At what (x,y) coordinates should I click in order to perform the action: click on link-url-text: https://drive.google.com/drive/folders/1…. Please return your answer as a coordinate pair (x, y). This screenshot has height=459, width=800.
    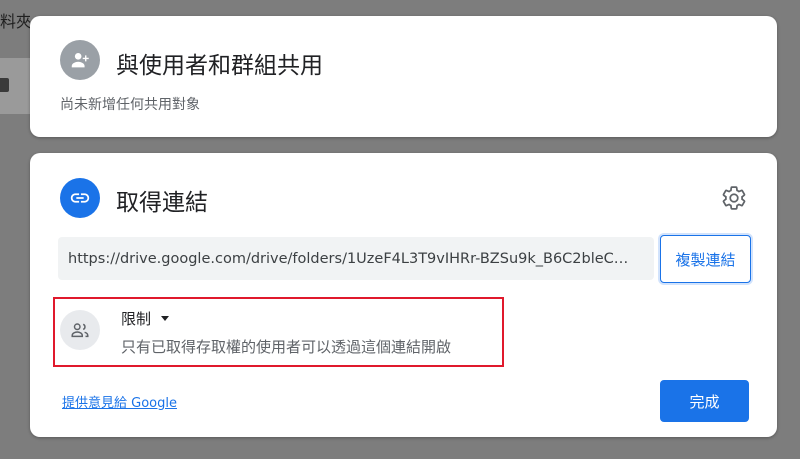
    Looking at the image, I should click on (348, 258).